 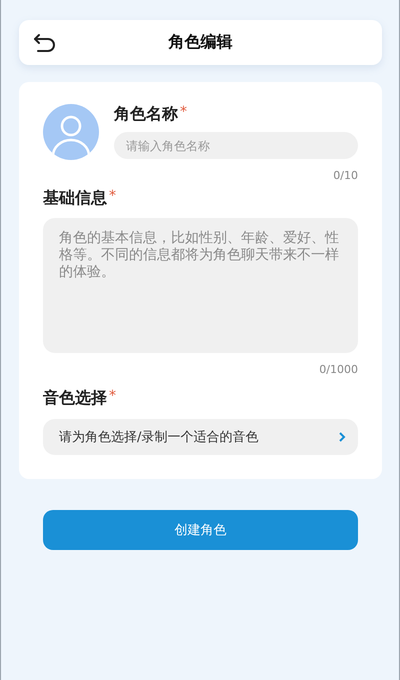 What do you see at coordinates (236, 145) in the screenshot?
I see `name-input: 请输入角色名称` at bounding box center [236, 145].